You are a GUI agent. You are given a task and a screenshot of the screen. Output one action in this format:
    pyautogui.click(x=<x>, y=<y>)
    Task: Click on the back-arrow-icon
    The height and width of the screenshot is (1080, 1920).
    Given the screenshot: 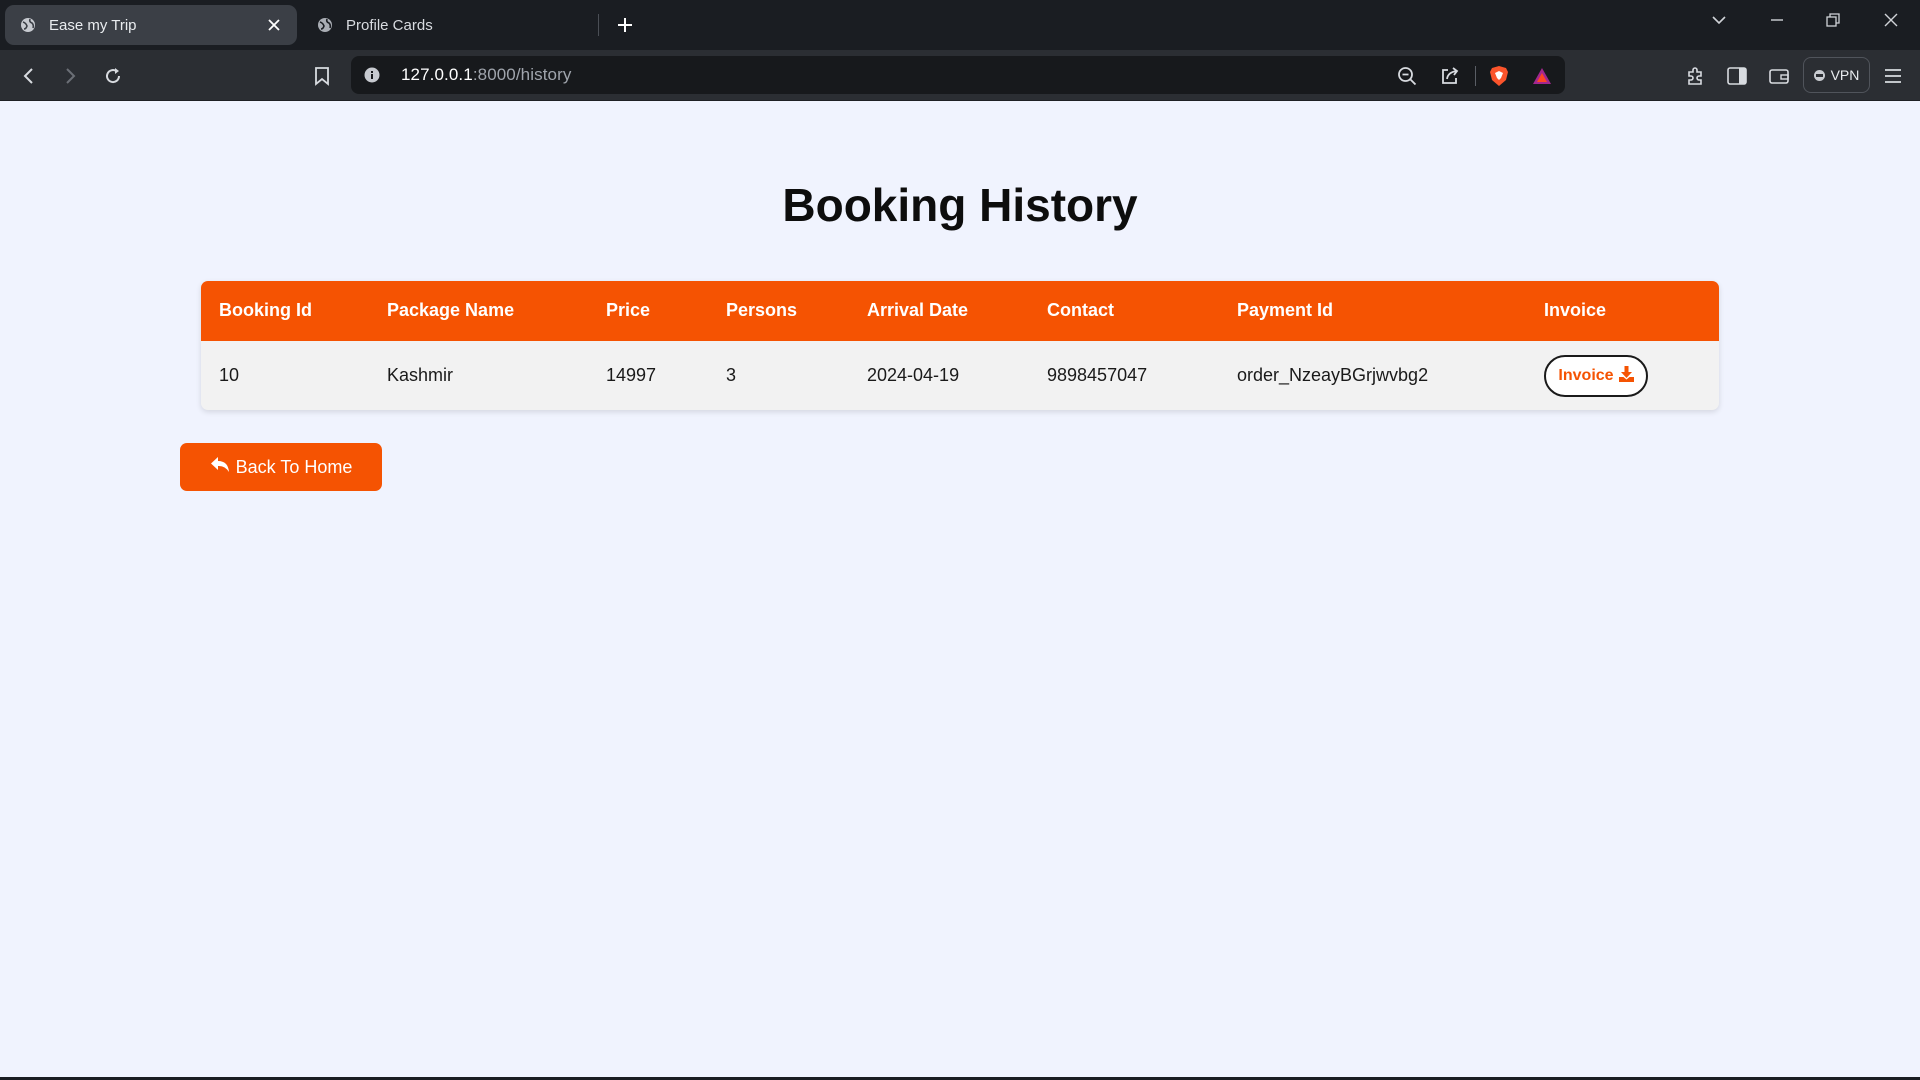 What is the action you would take?
    pyautogui.click(x=29, y=76)
    